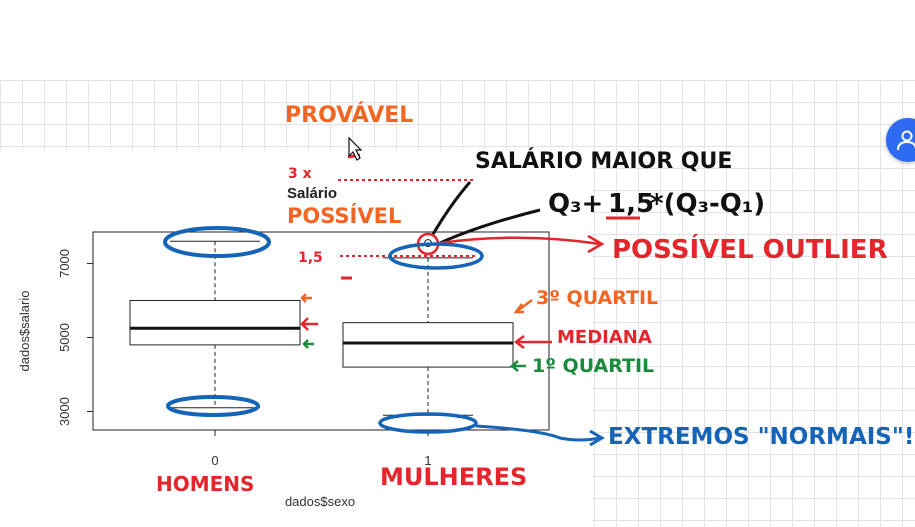 Image resolution: width=915 pixels, height=527 pixels. What do you see at coordinates (518, 366) in the screenshot?
I see `q1-arrow-right` at bounding box center [518, 366].